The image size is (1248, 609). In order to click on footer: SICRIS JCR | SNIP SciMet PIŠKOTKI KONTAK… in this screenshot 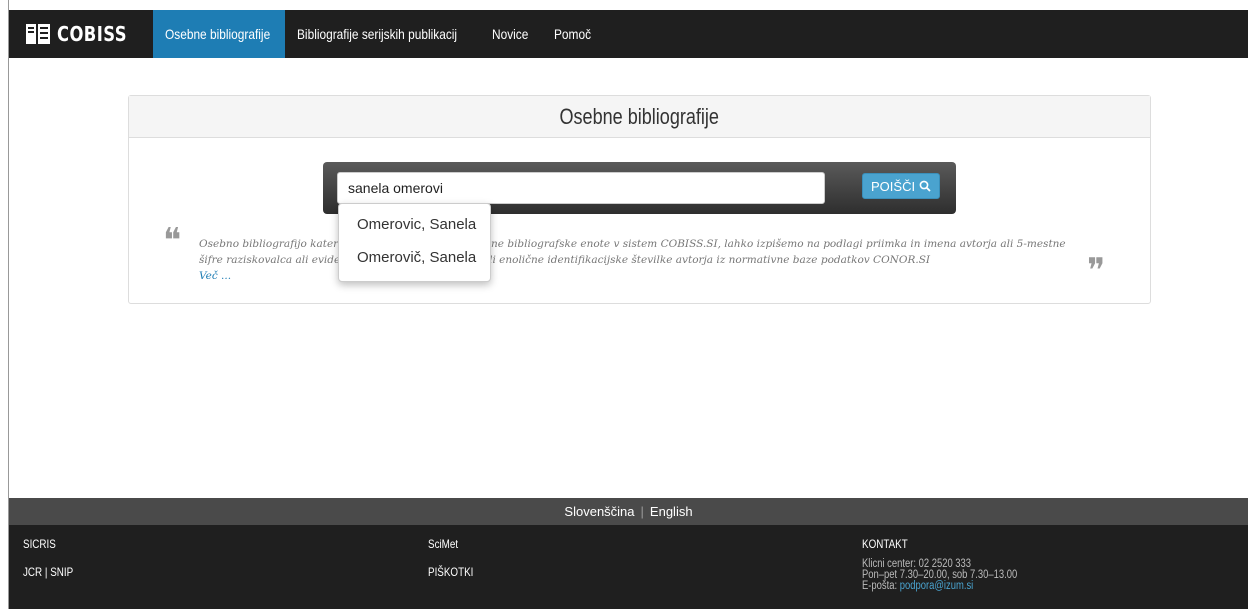, I will do `click(628, 567)`.